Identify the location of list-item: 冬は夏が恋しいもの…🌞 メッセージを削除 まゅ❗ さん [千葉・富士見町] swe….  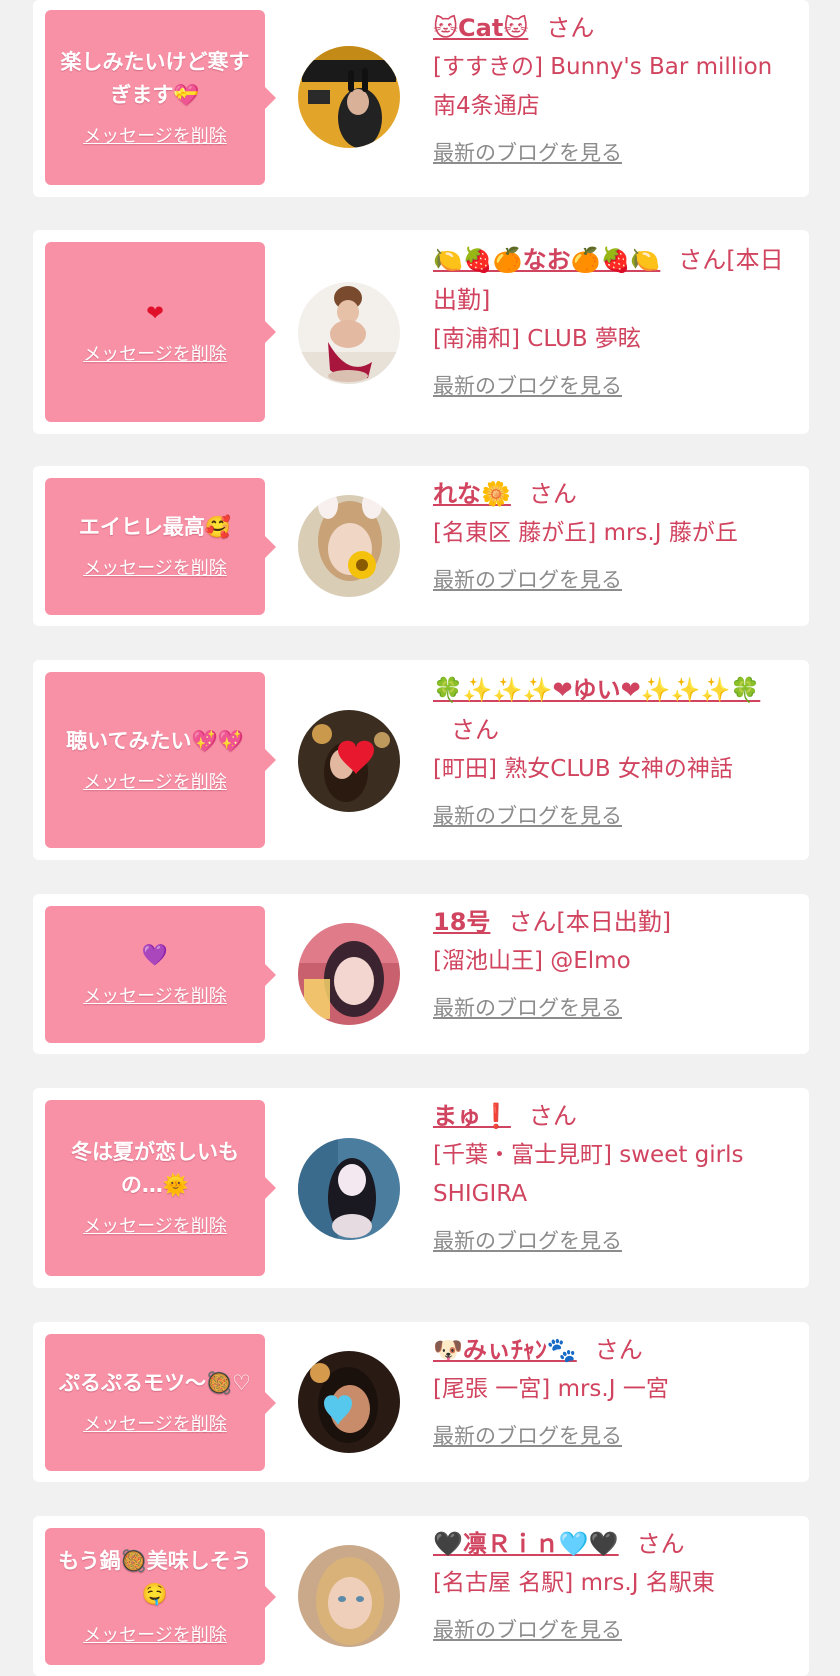
(421, 1188).